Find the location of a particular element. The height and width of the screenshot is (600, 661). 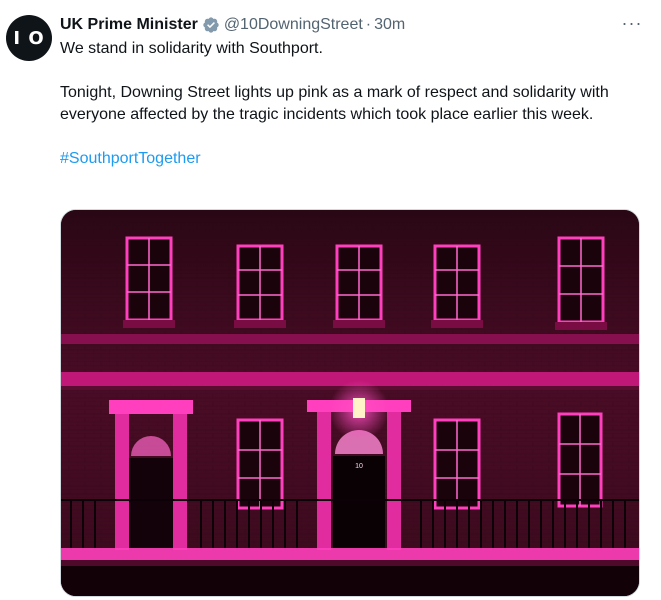

tweet-header: UK Prime Minister @10DowningStreet · 30m is located at coordinates (232, 25).